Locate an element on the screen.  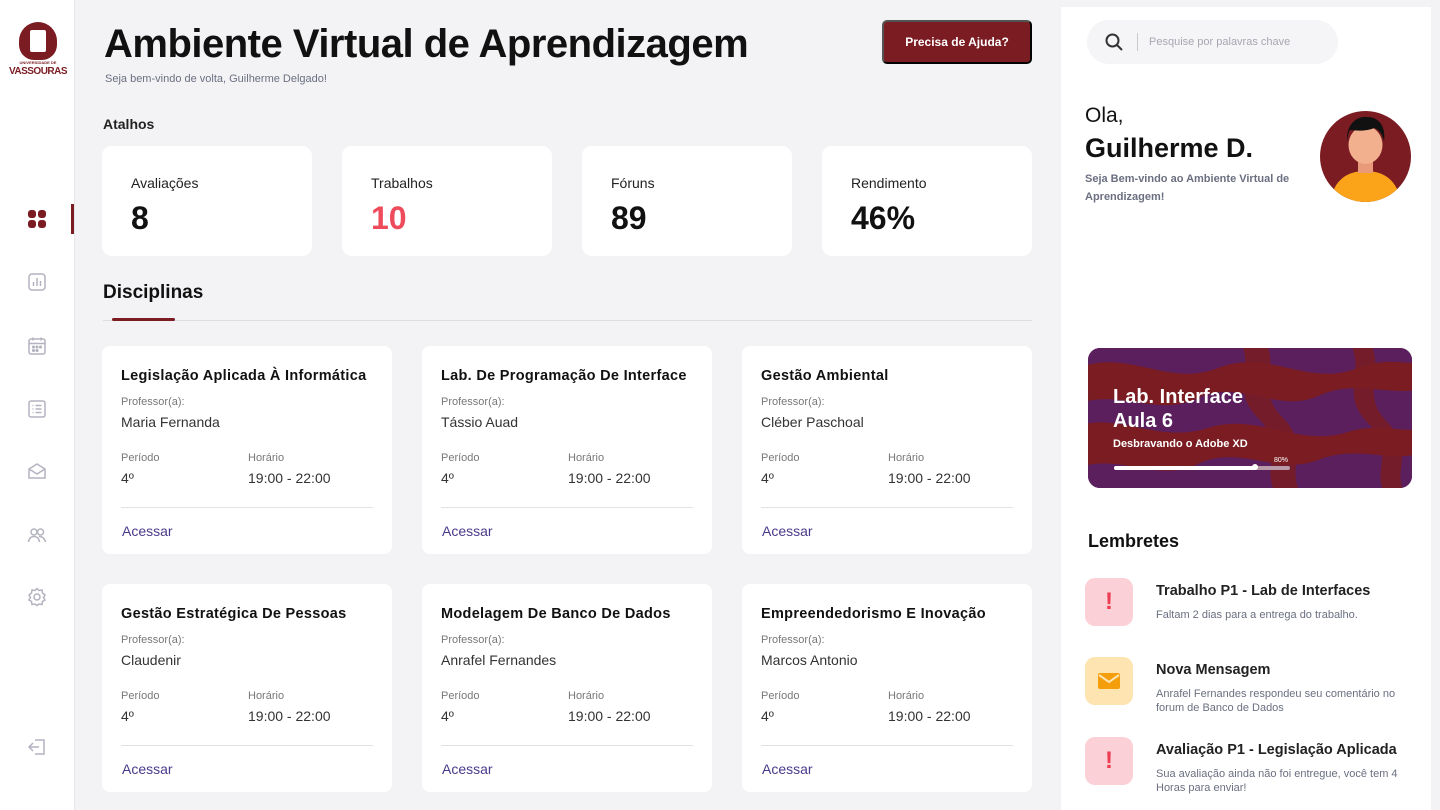
progress-knob is located at coordinates (1254, 467).